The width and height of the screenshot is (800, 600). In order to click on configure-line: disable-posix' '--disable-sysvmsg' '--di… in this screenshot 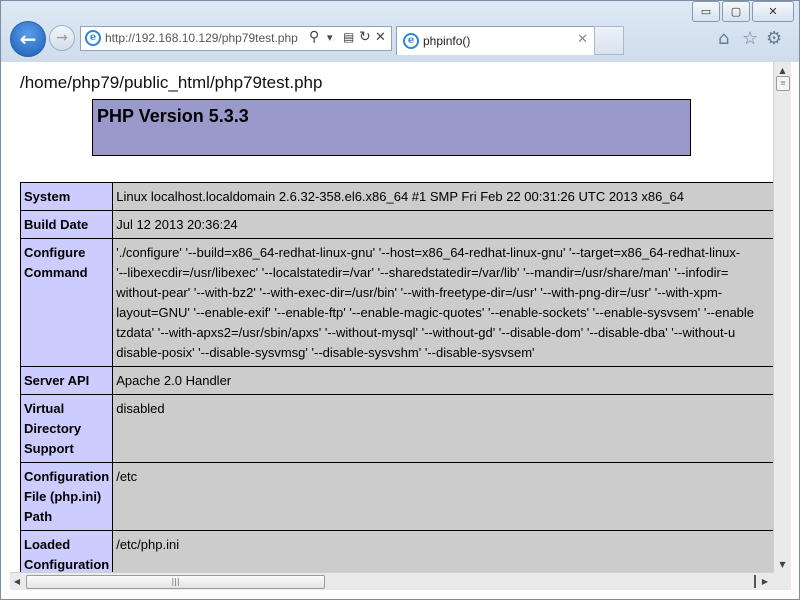, I will do `click(325, 352)`.